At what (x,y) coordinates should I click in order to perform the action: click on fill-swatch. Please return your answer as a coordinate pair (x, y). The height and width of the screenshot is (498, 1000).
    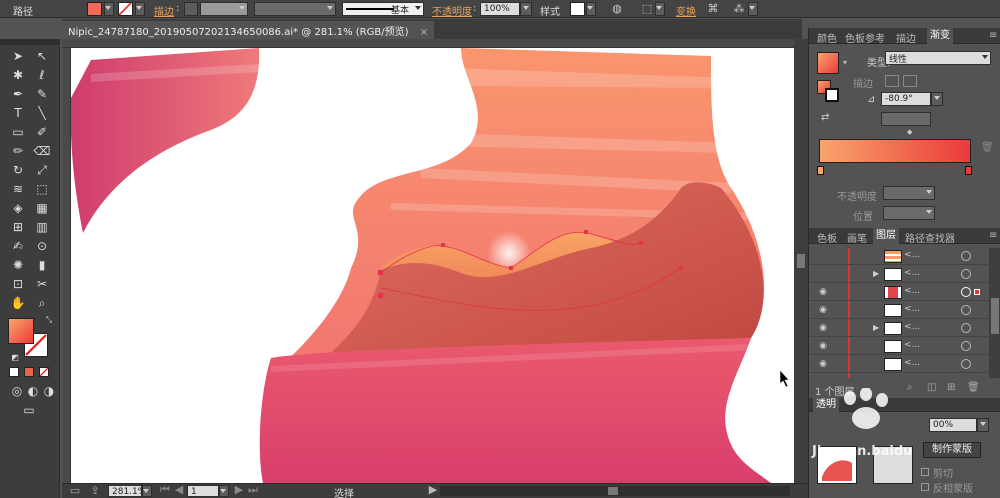
    Looking at the image, I should click on (94, 9).